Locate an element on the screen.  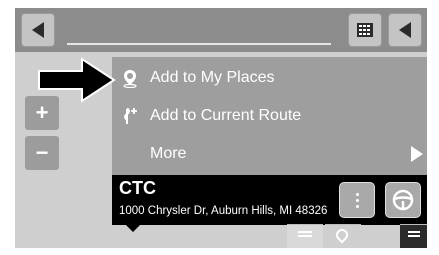
place-pin-icon is located at coordinates (130, 79).